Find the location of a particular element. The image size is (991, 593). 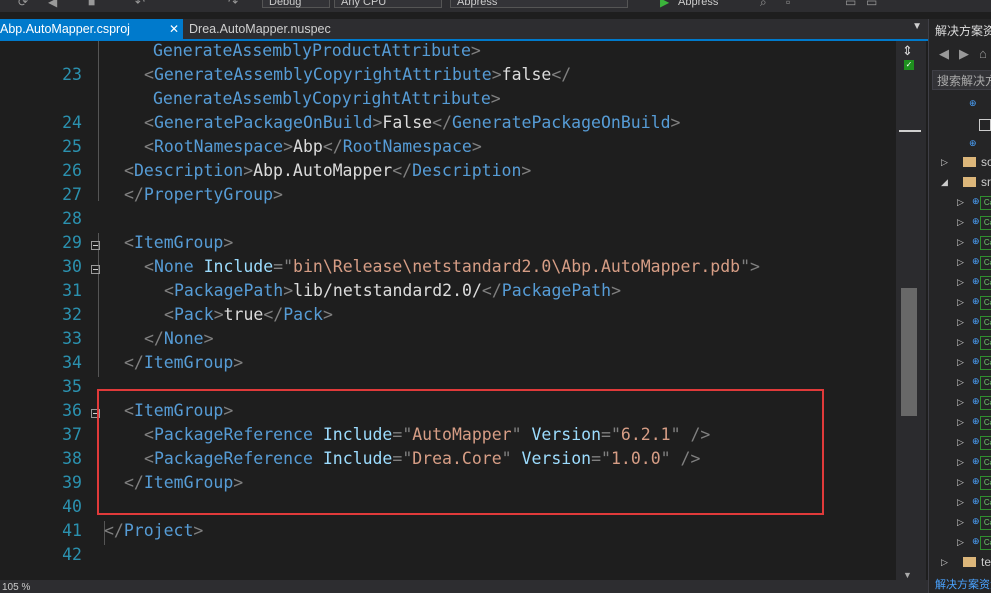

home-icon: ⌂ is located at coordinates (983, 53).